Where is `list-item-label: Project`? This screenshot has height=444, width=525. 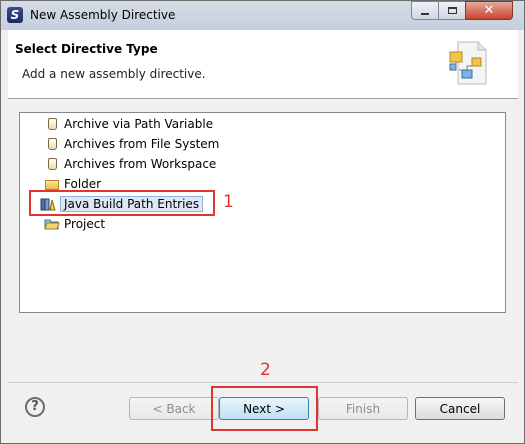 list-item-label: Project is located at coordinates (85, 224).